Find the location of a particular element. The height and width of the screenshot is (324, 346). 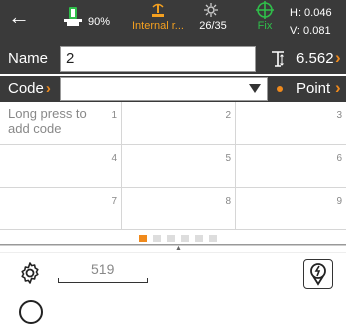

cell-number: 5 is located at coordinates (228, 158).